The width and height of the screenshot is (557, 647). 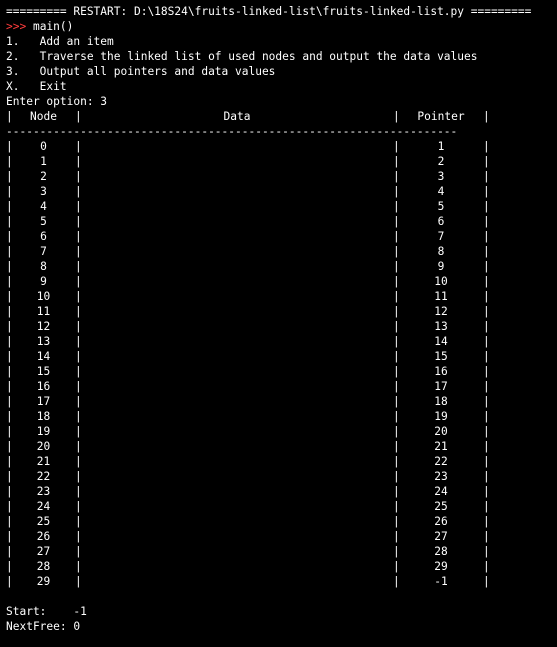 I want to click on nextfree-label: NextFree:, so click(x=36, y=626).